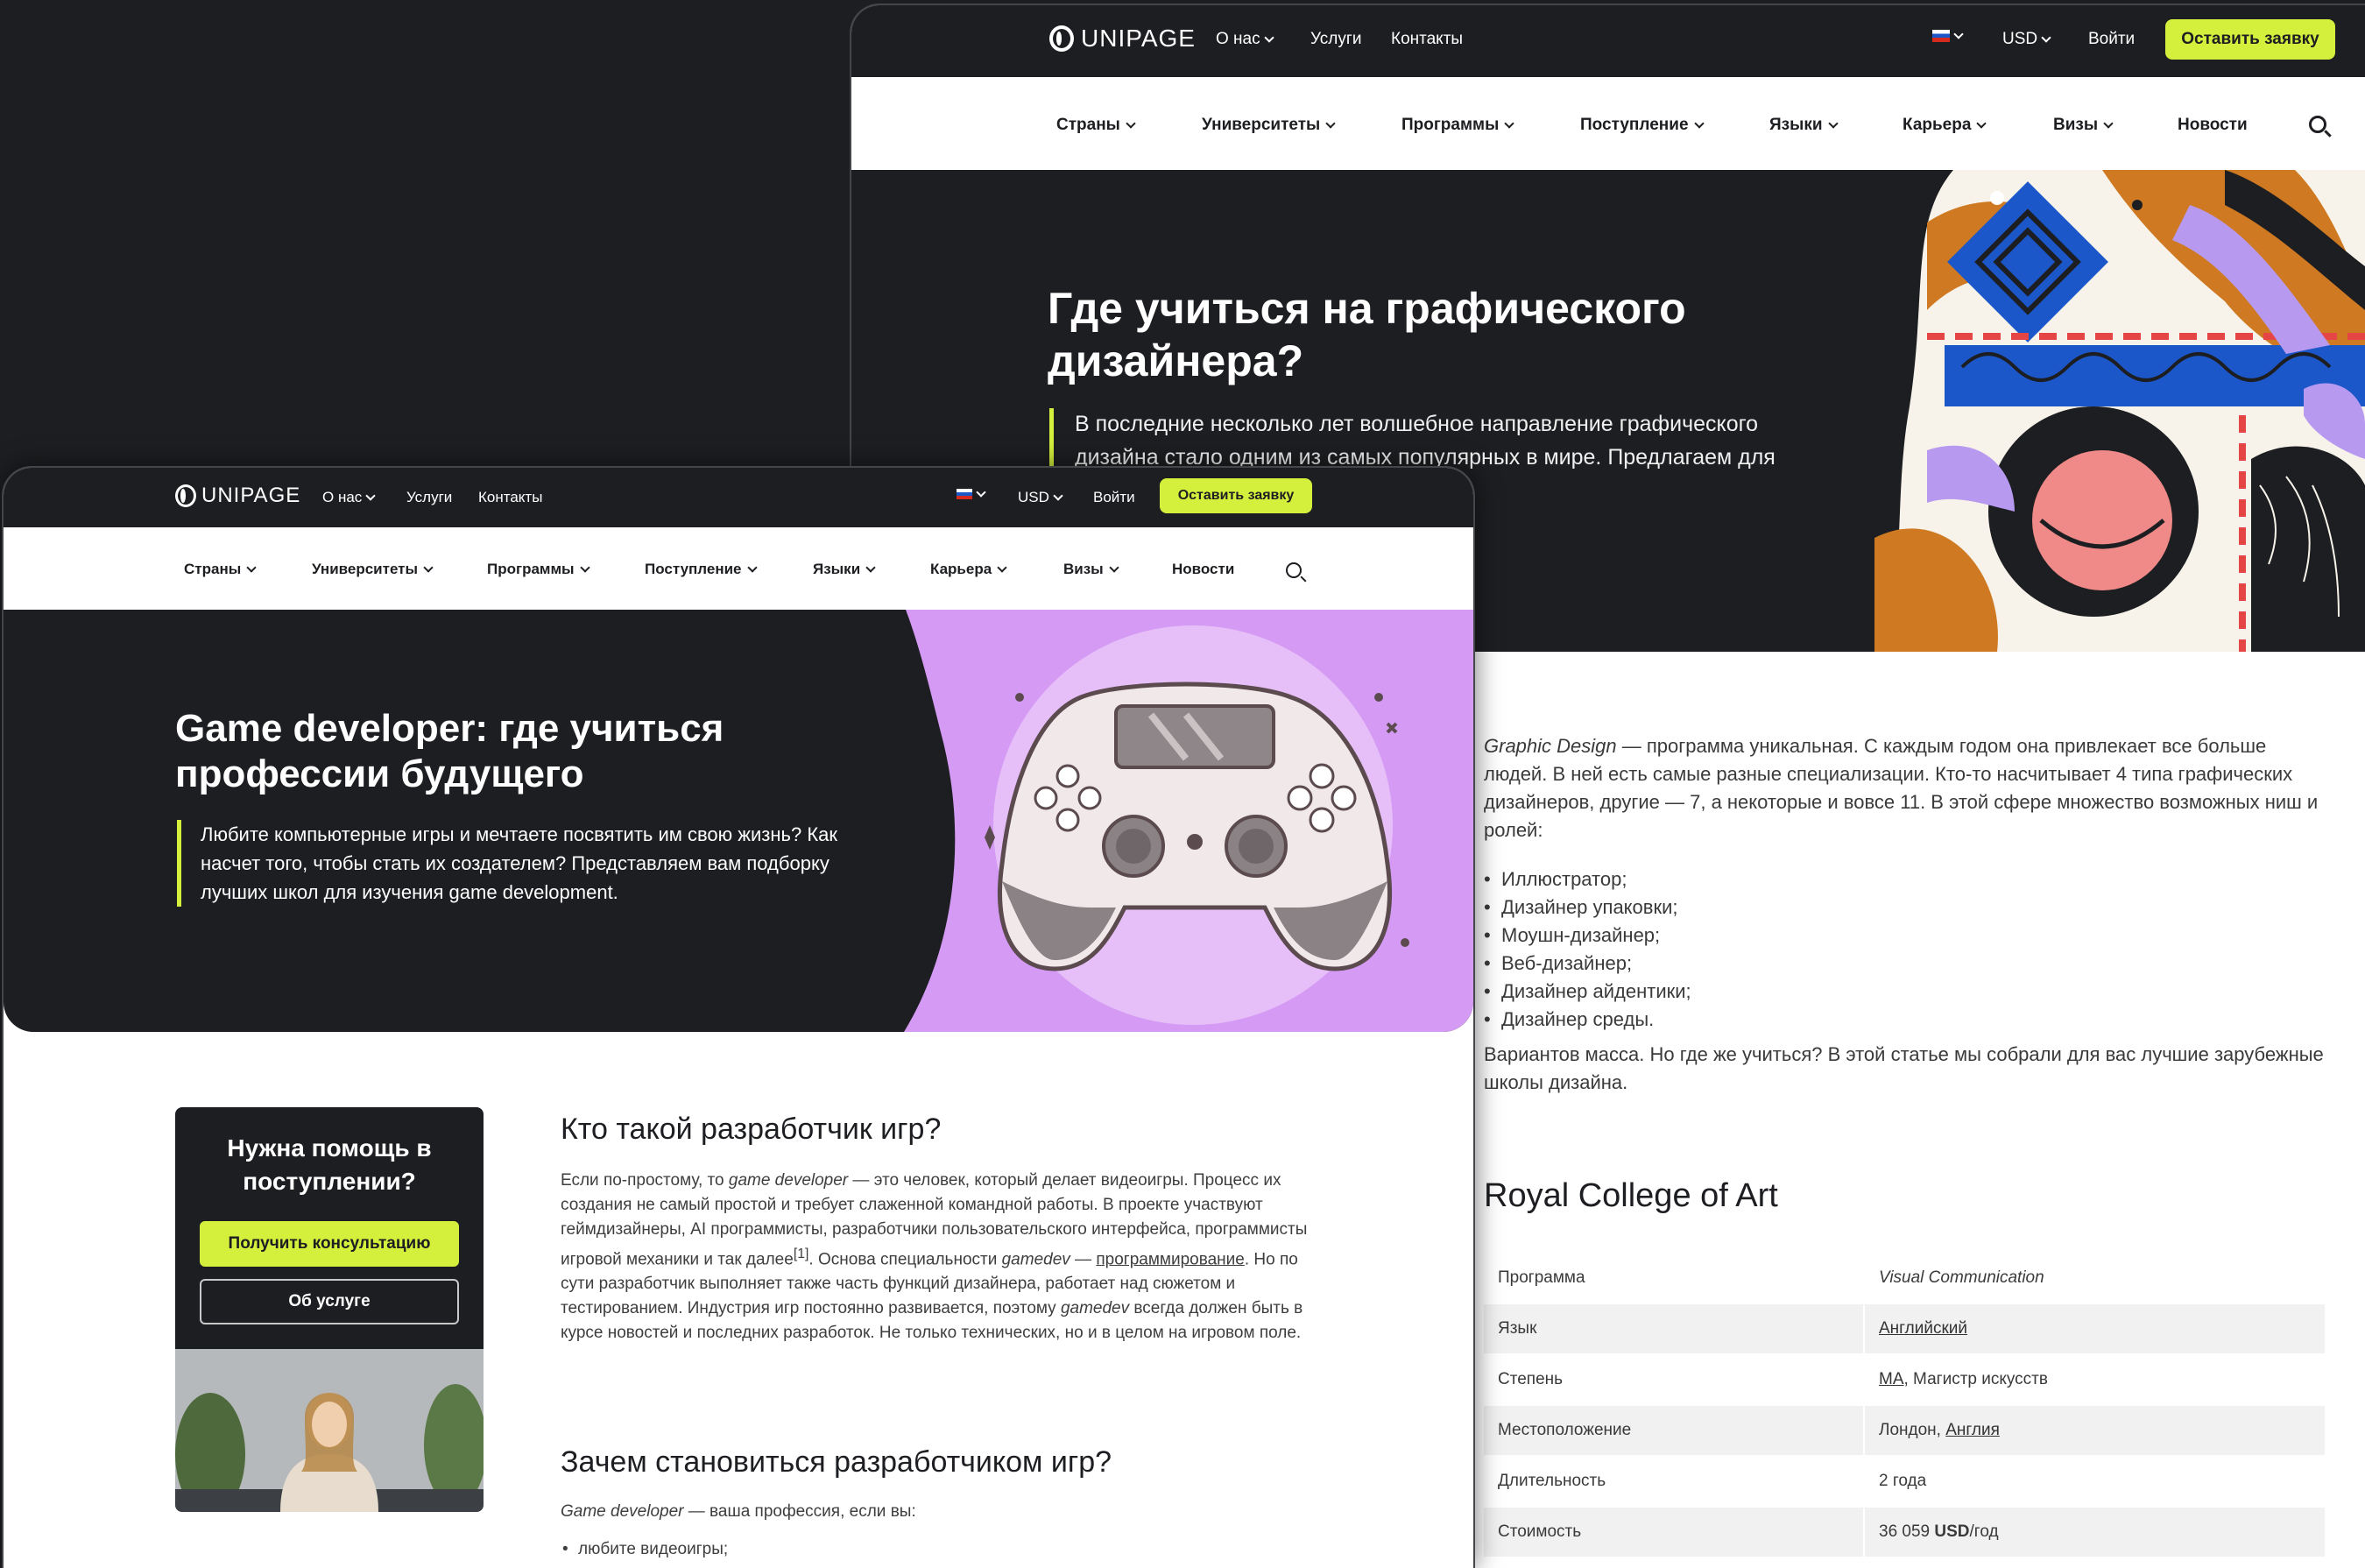 The height and width of the screenshot is (1568, 2365). Describe the element at coordinates (1596, 907) in the screenshot. I see `list-item: Дизайнер упаковки;` at that location.